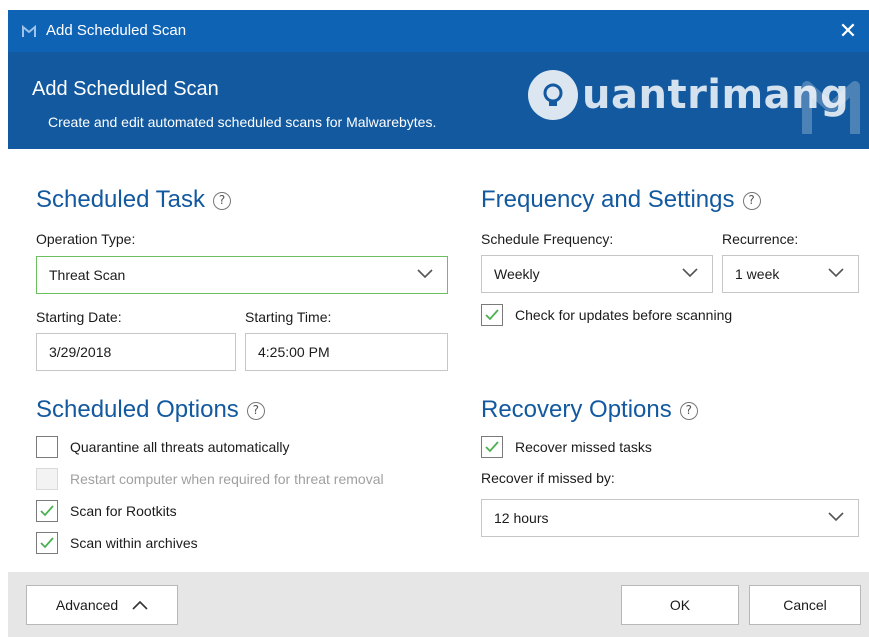 The height and width of the screenshot is (637, 869). What do you see at coordinates (670, 518) in the screenshot?
I see `recover-if-missed-select: 12 hours` at bounding box center [670, 518].